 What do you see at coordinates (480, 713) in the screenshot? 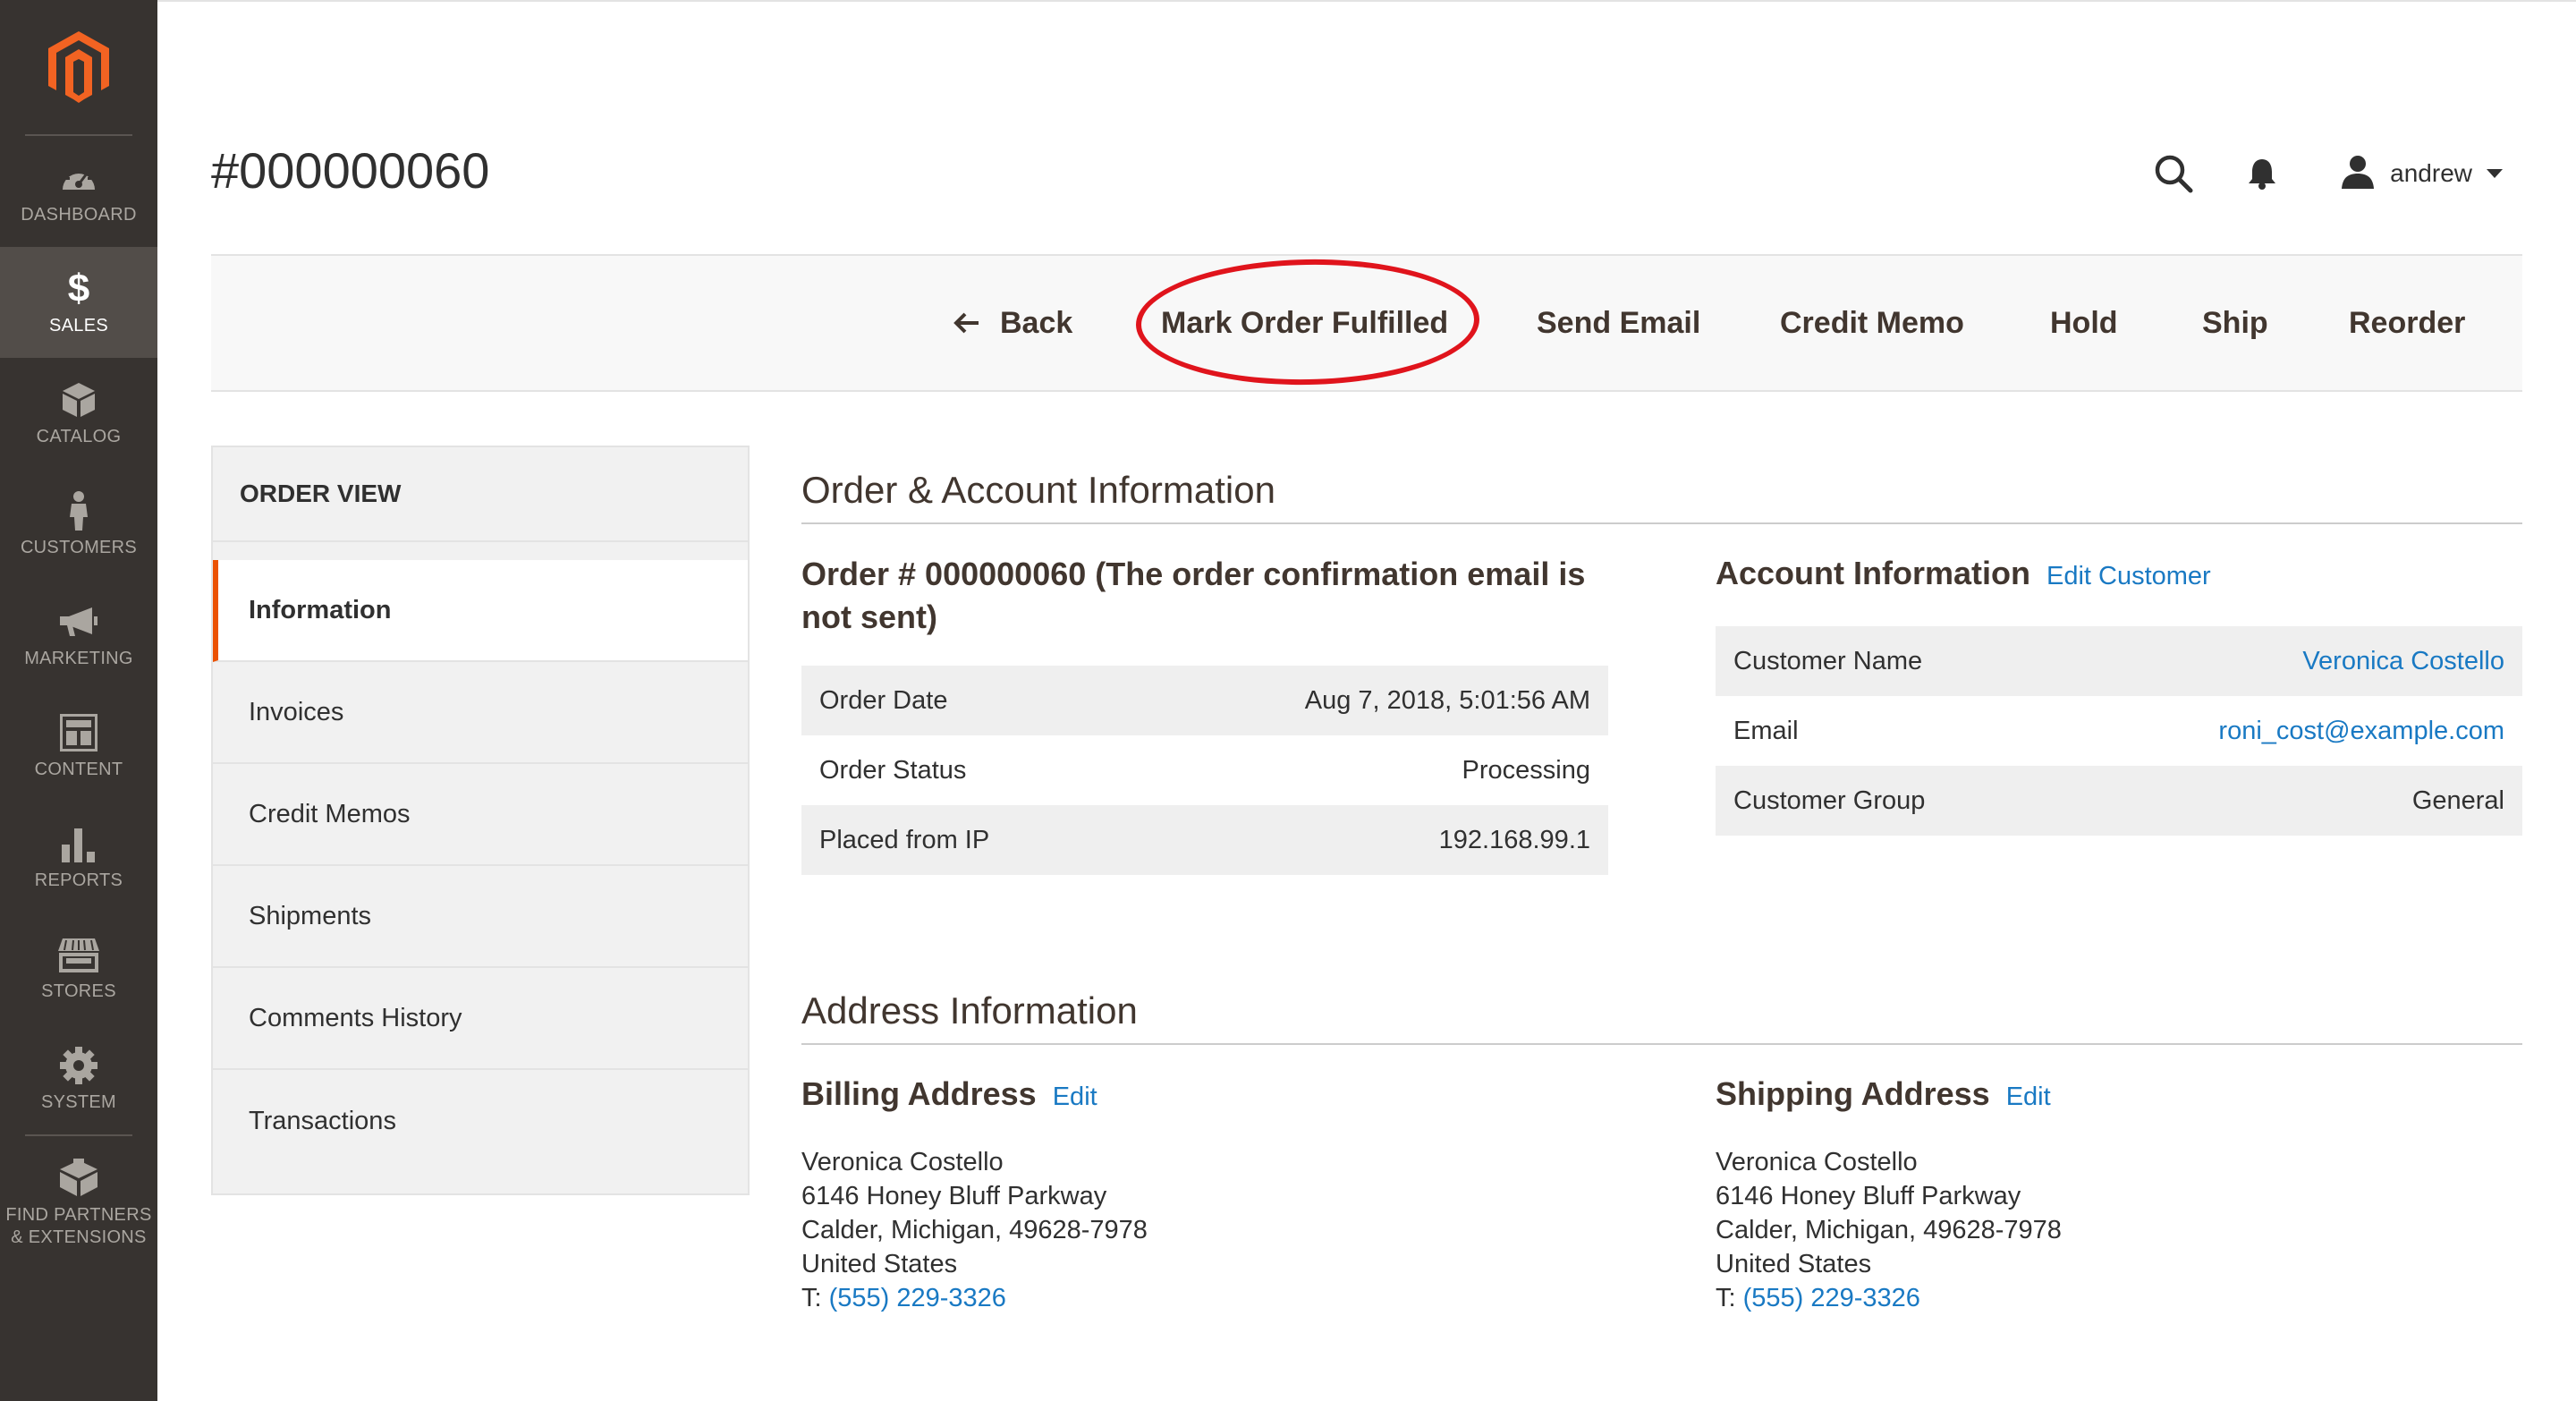
I see `tab-invoices: Invoices` at bounding box center [480, 713].